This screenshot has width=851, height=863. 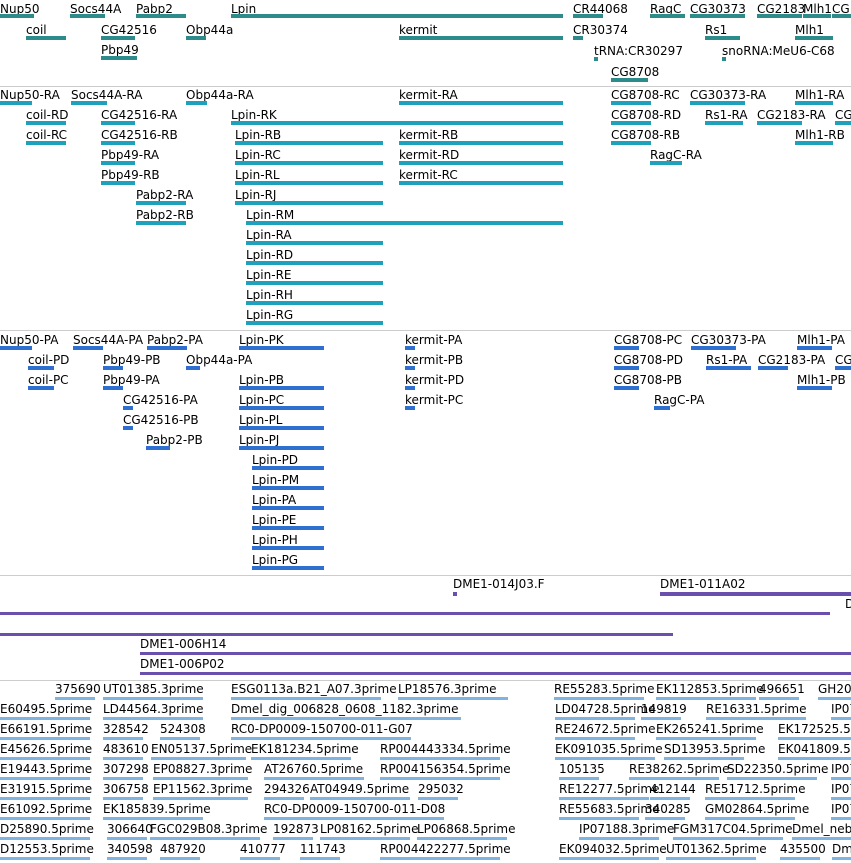 I want to click on transcripts-track-label: CG8708-RD, so click(x=646, y=115).